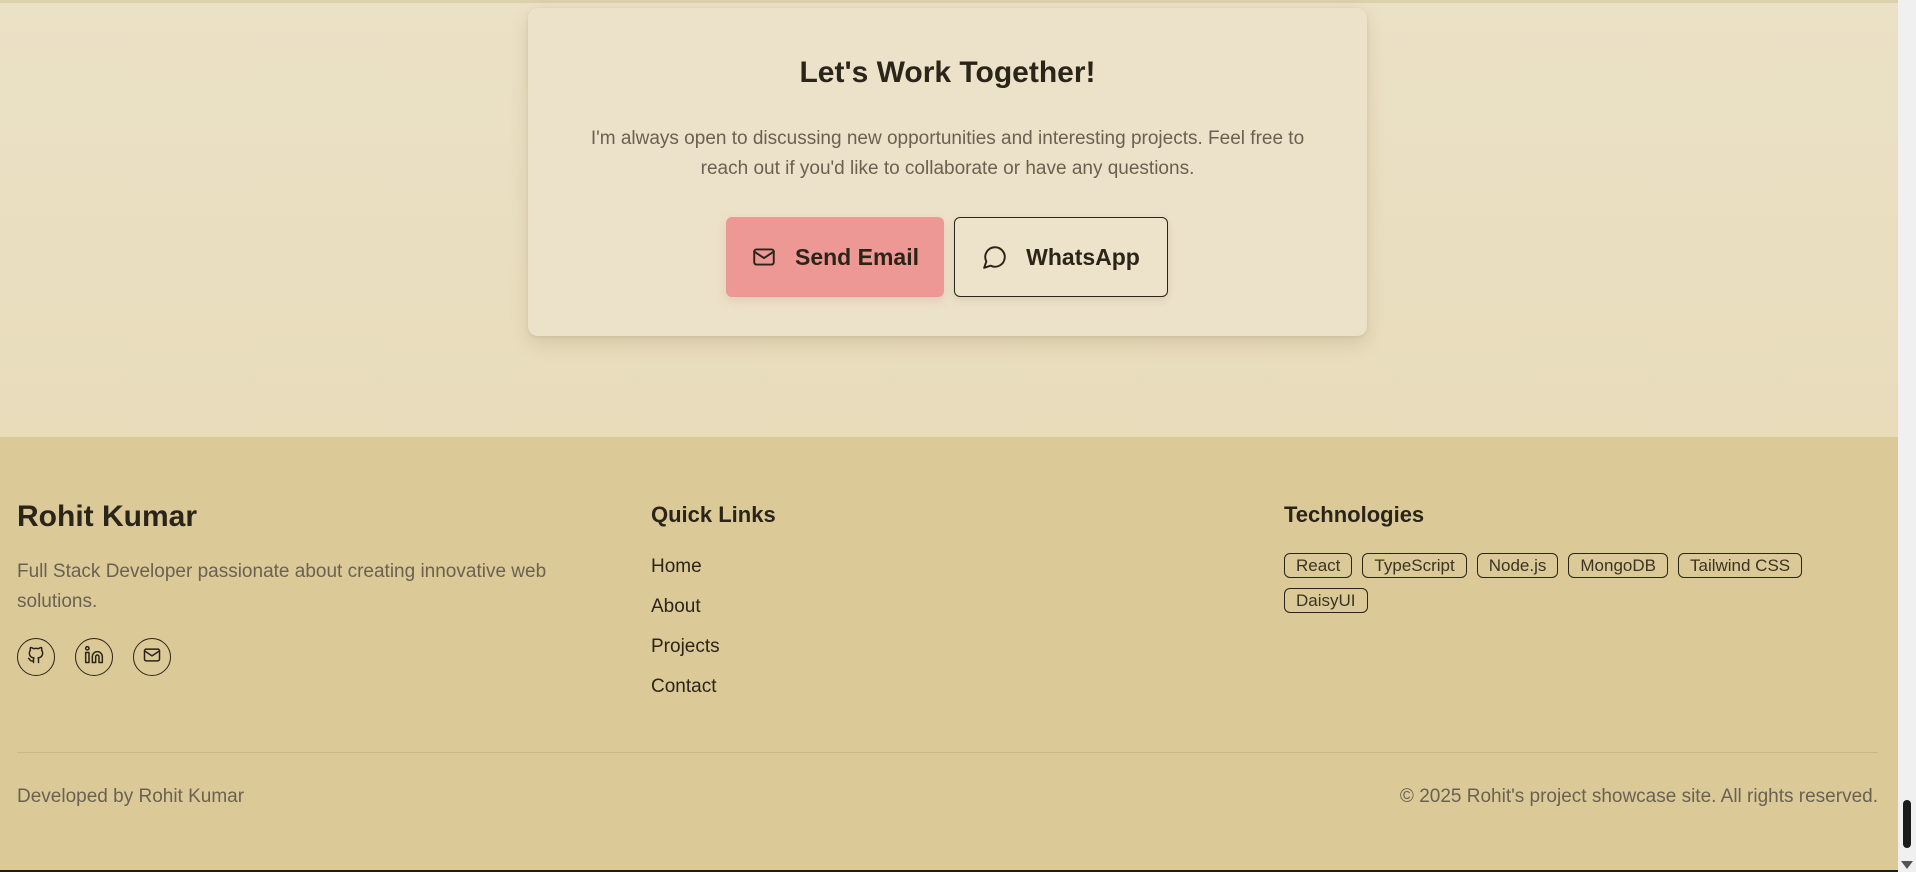  I want to click on github-icon, so click(36, 657).